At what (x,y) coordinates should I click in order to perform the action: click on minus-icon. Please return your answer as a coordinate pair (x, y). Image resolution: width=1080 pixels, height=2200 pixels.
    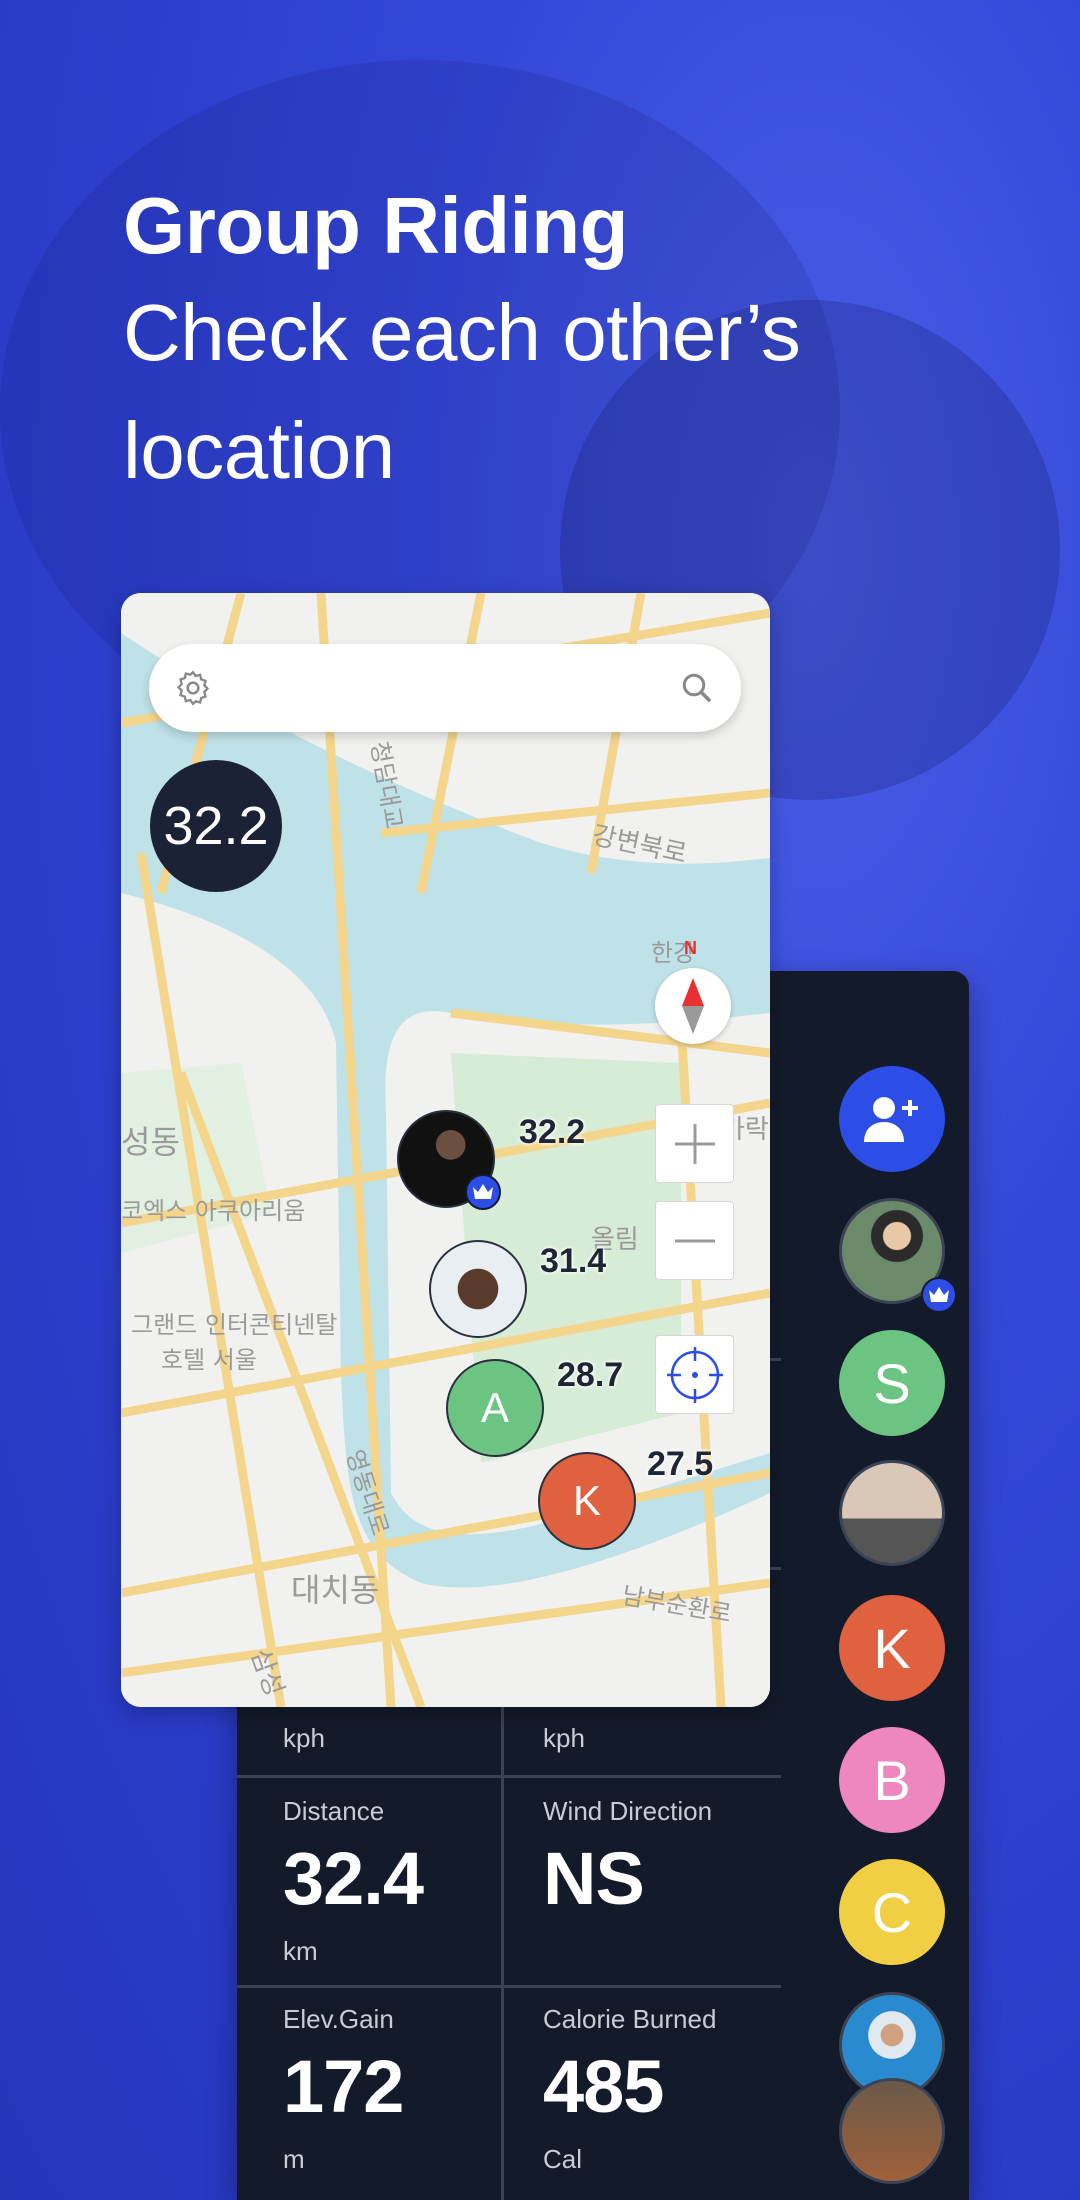
    Looking at the image, I should click on (694, 1240).